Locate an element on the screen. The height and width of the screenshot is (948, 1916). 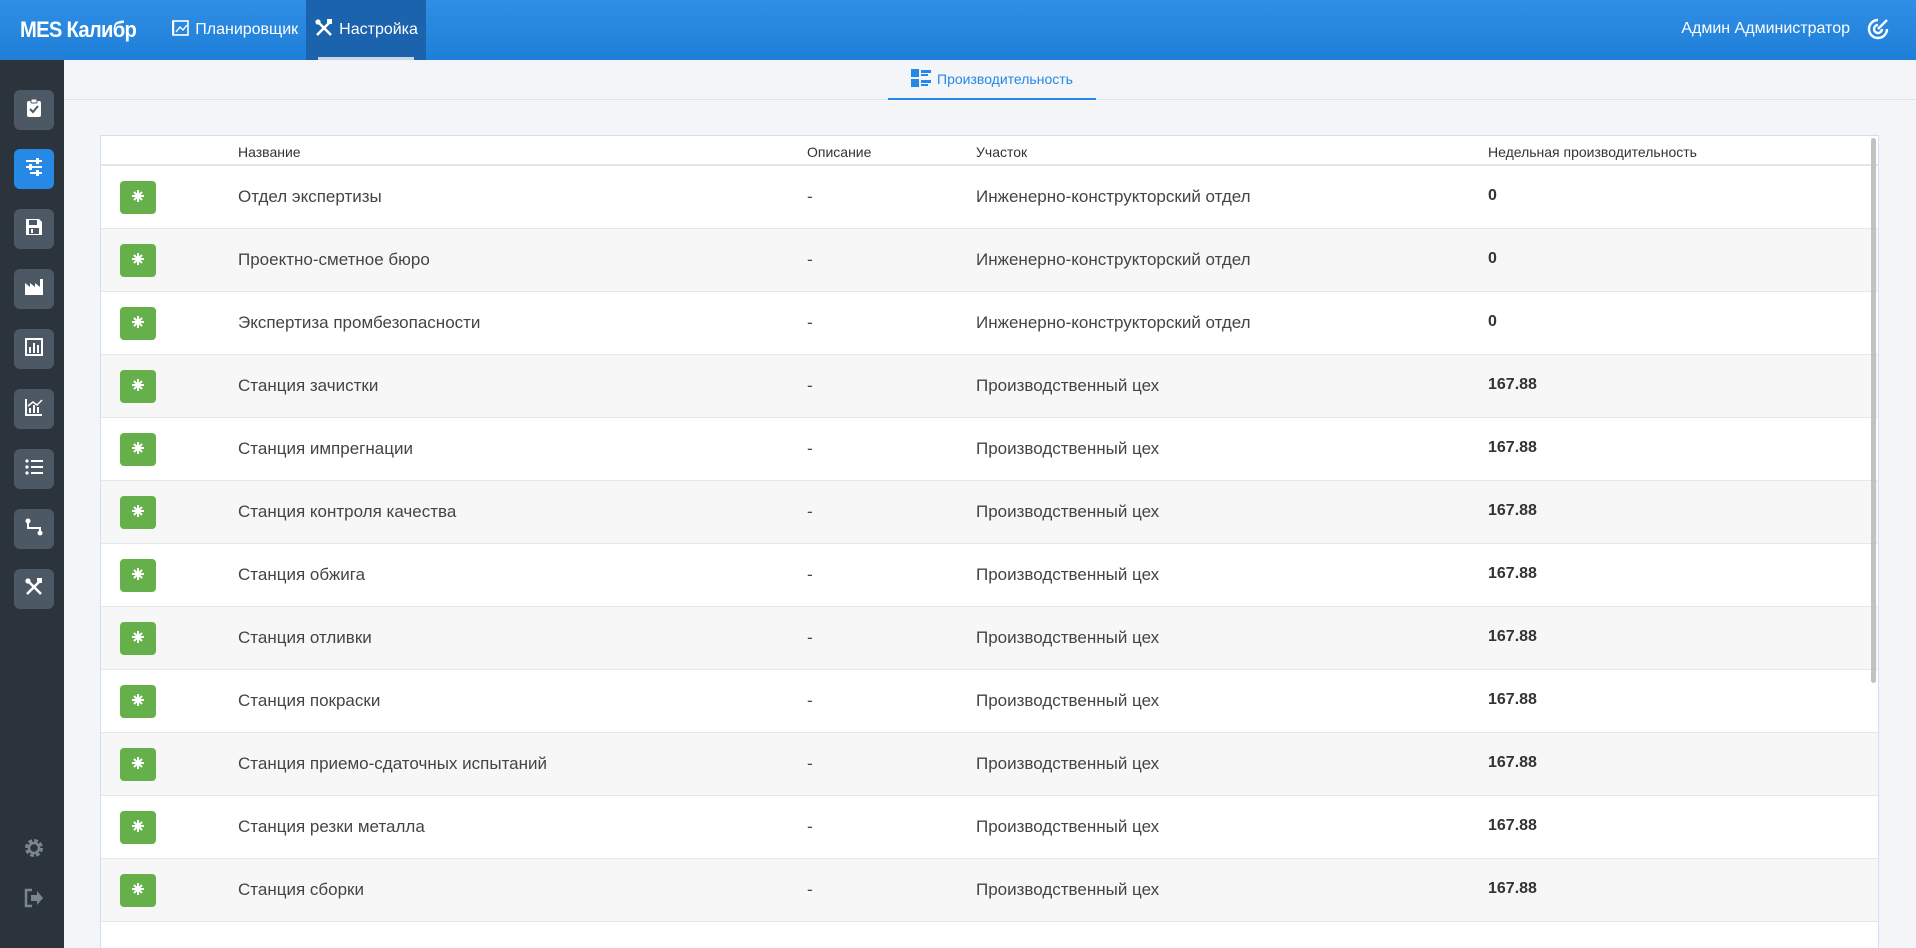
sidebar-item-save is located at coordinates (34, 229).